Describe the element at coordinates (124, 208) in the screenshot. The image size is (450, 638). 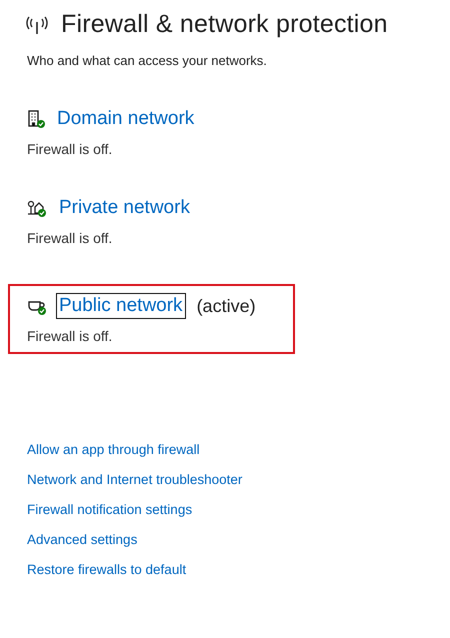
I see `network-link: Private network` at that location.